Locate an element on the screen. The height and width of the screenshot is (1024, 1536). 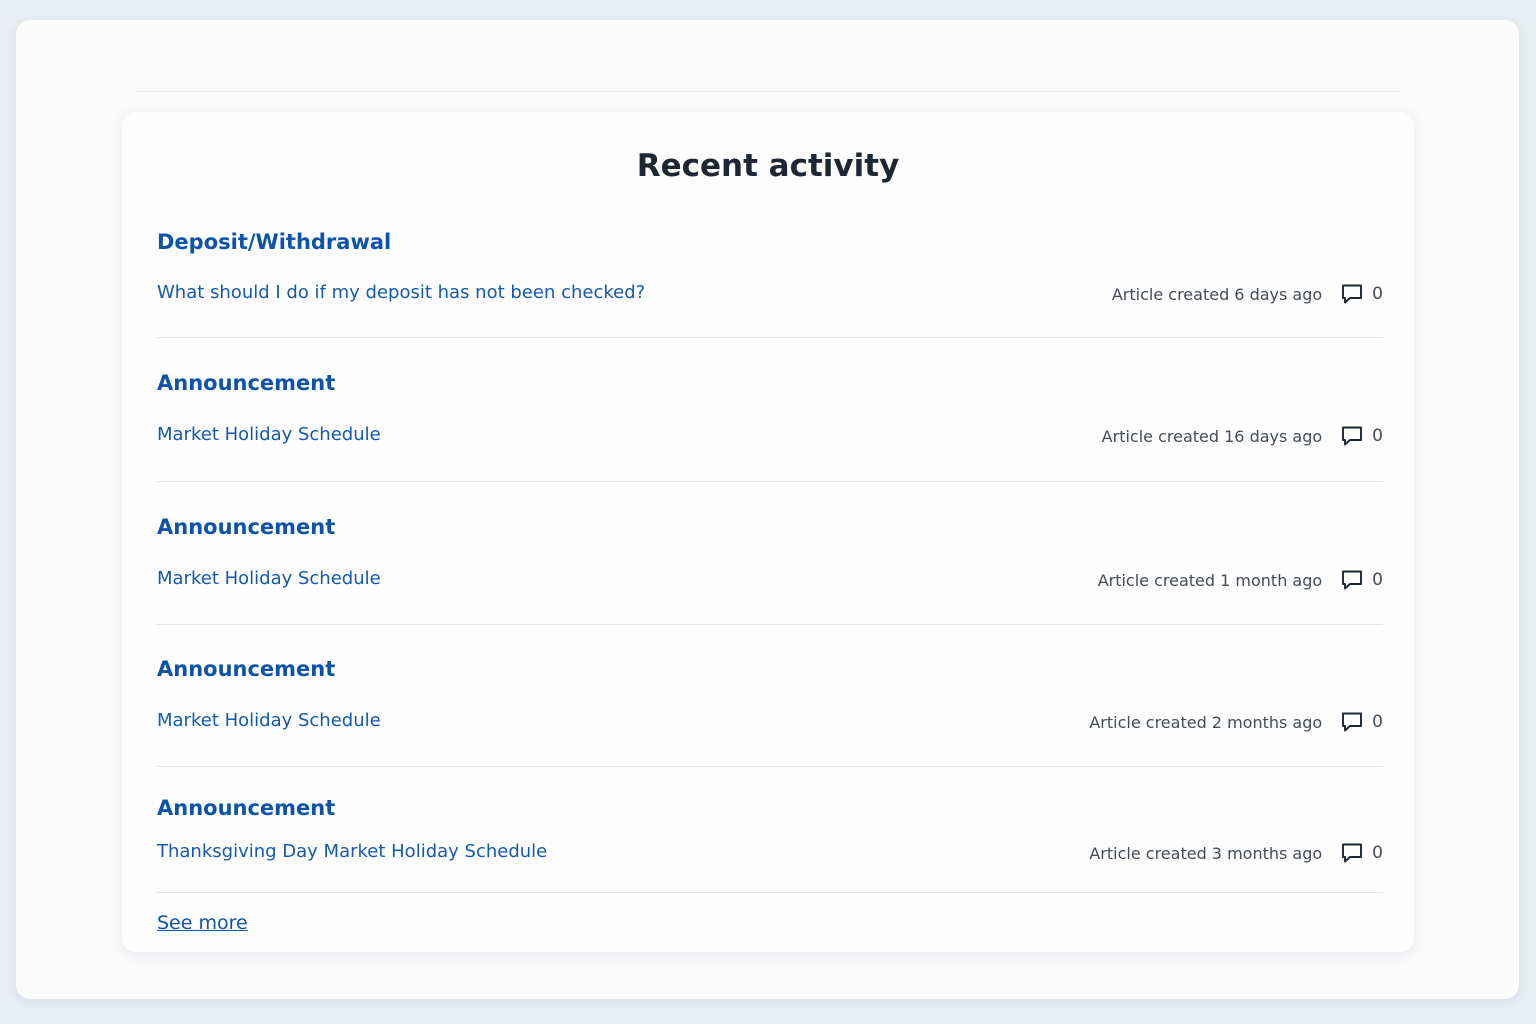
page-title: Recent activity is located at coordinates (768, 166).